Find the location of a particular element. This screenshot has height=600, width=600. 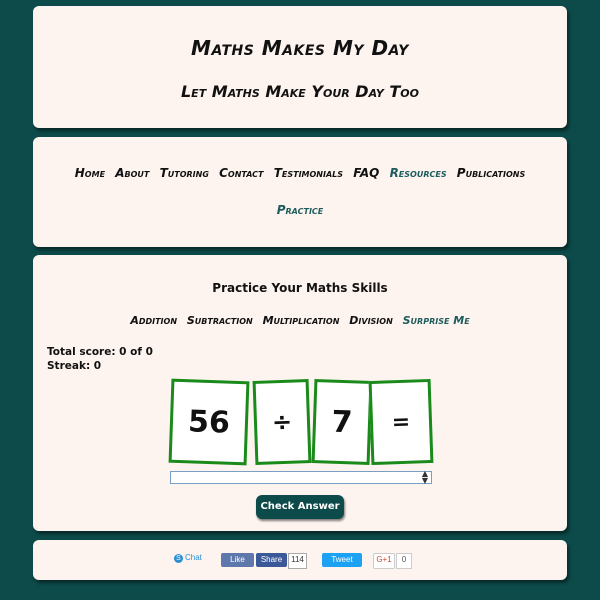

google-plus-button: G+1 is located at coordinates (384, 561).